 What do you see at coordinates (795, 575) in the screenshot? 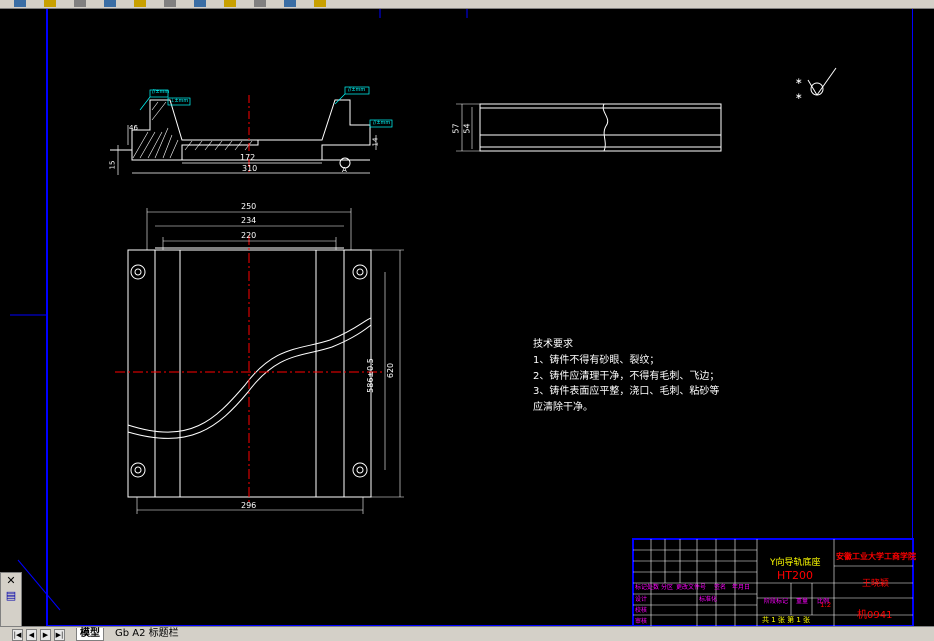
I see `material: HT200` at bounding box center [795, 575].